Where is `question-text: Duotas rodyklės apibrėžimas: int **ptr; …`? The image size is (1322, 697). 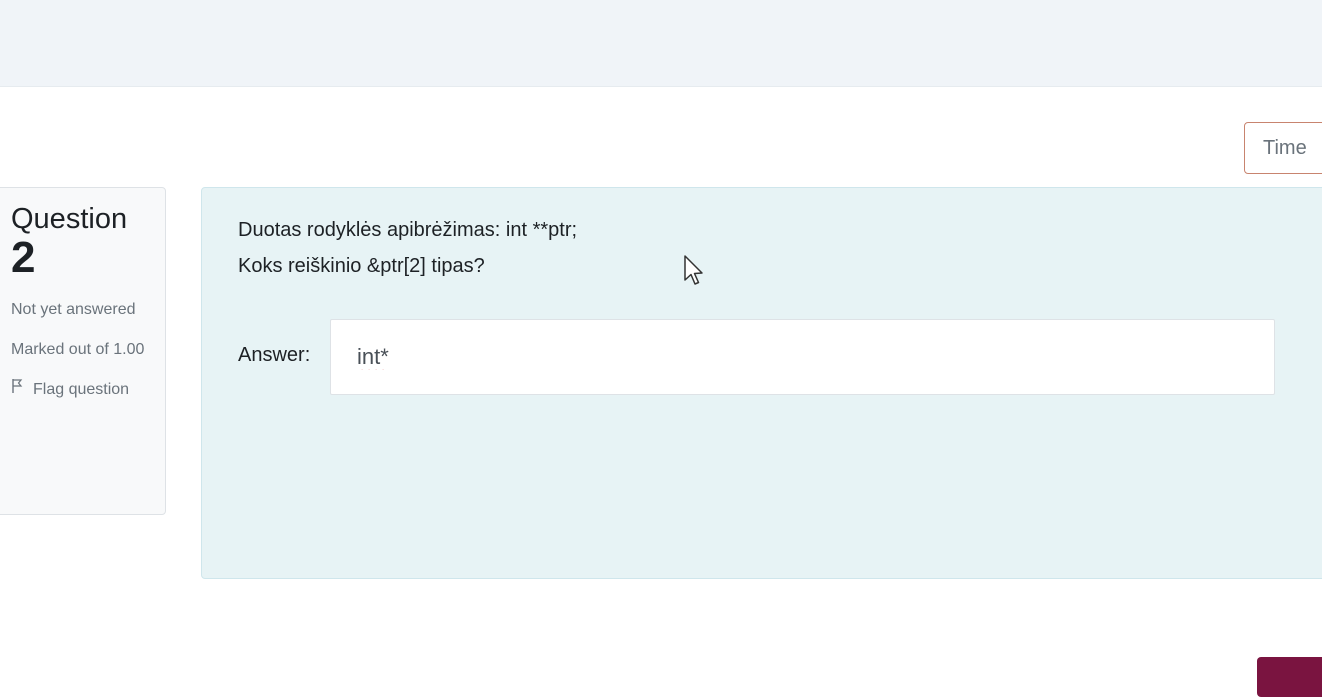 question-text: Duotas rodyklės apibrėžimas: int **ptr; … is located at coordinates (407, 248).